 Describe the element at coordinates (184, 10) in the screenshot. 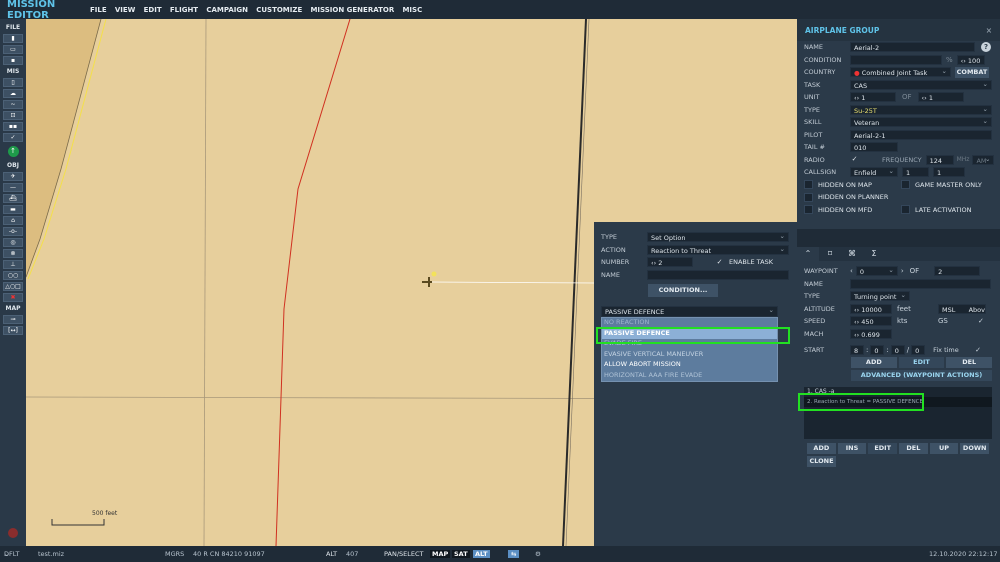

I see `menu-flight: FLIGHT` at that location.